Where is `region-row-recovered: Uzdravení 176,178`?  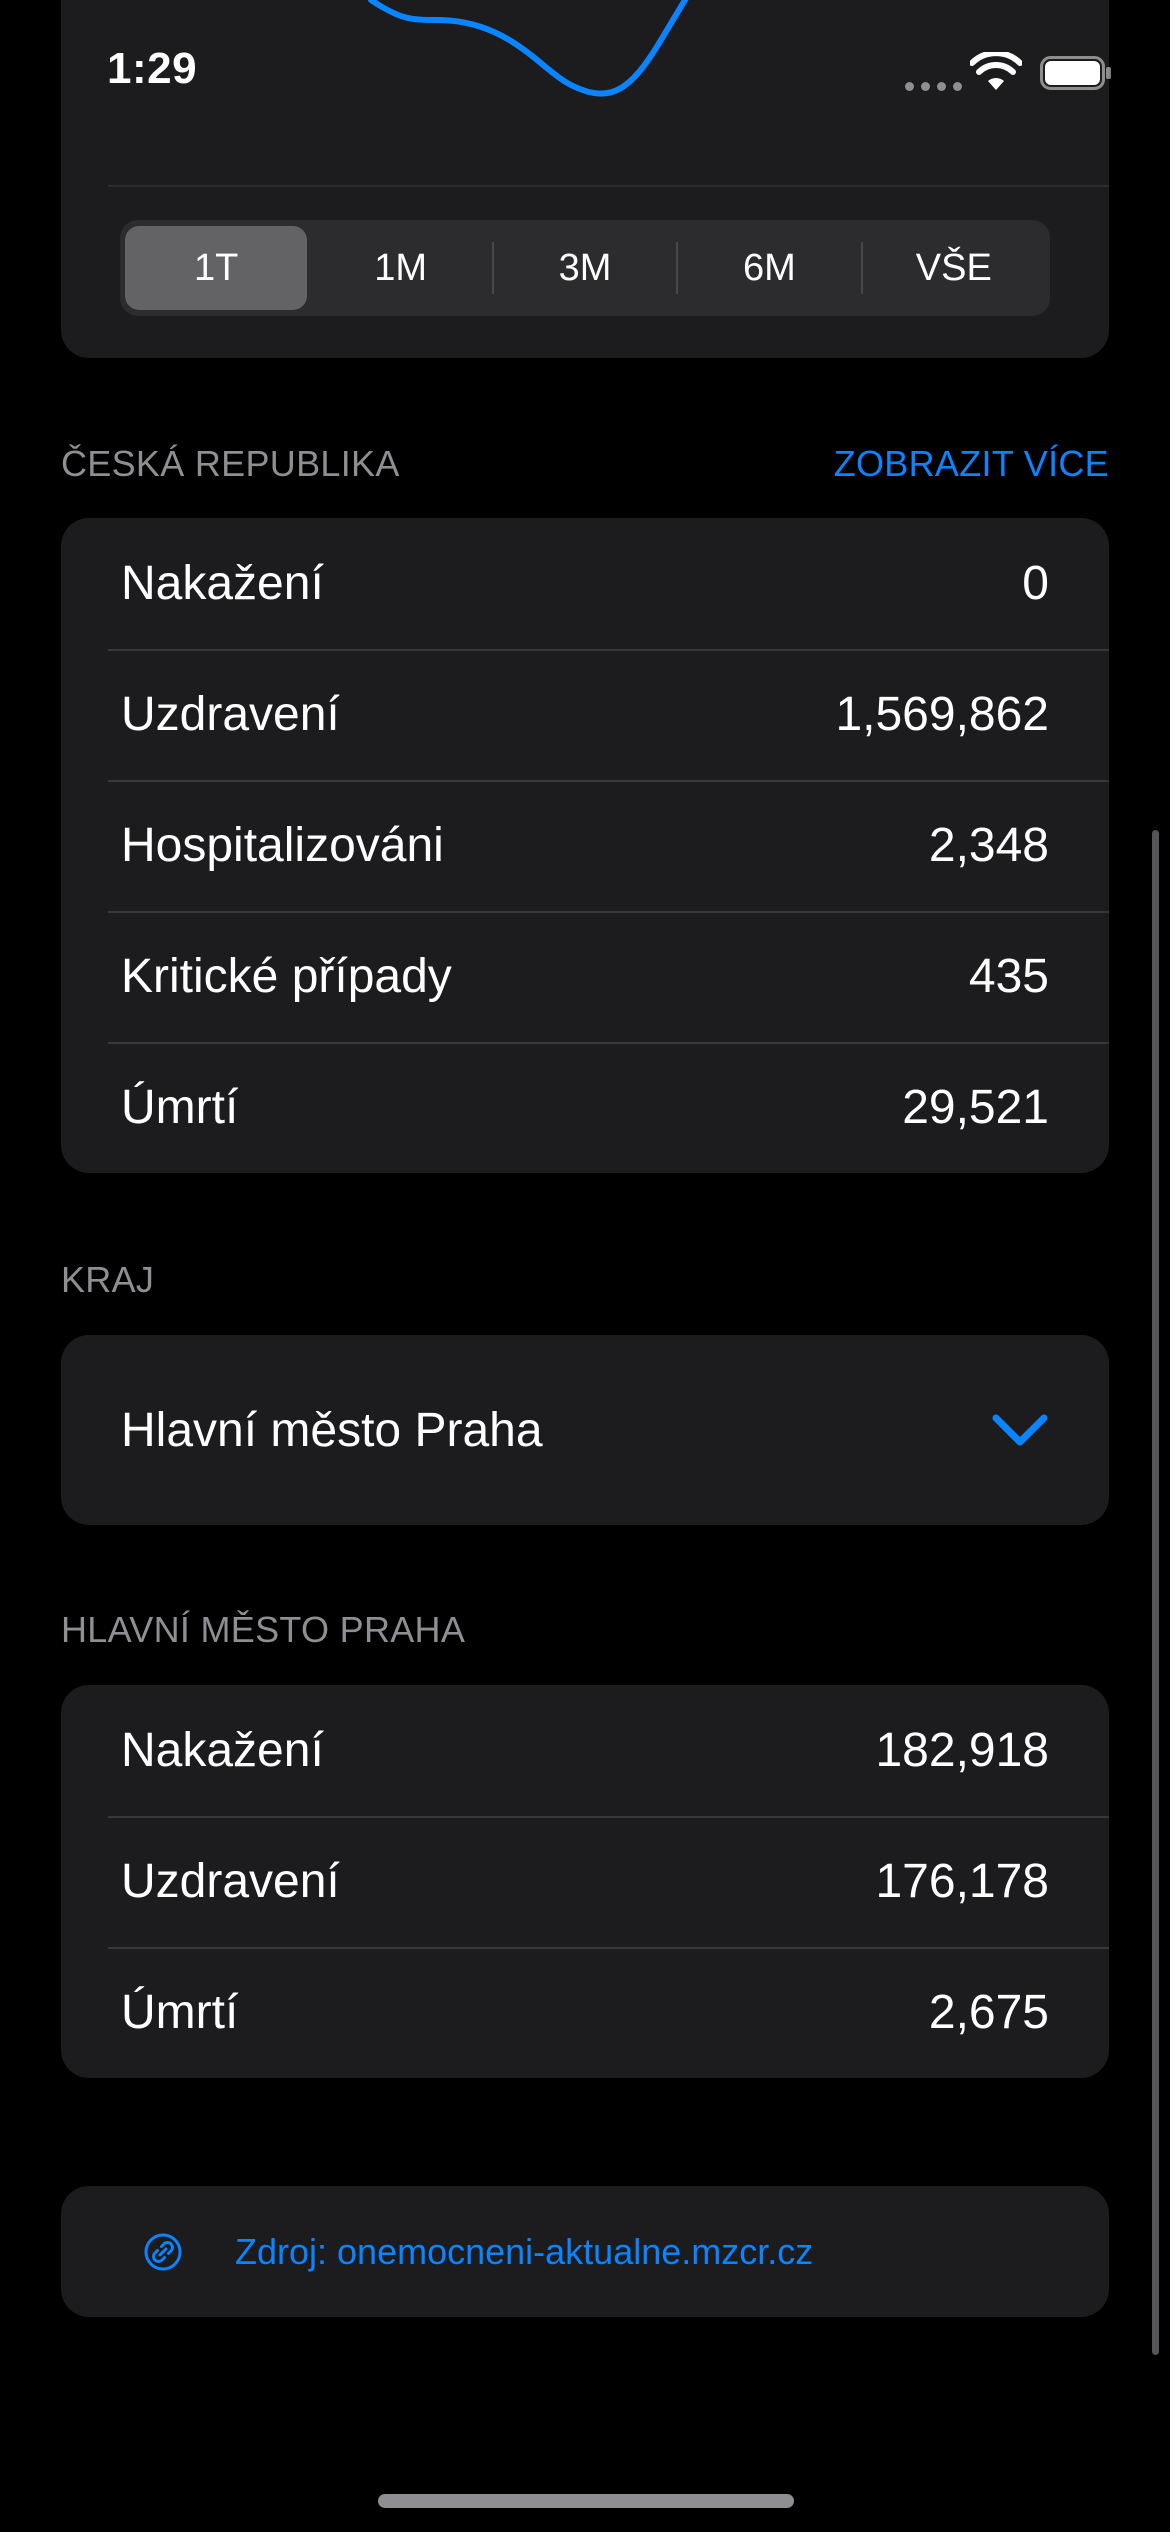
region-row-recovered: Uzdravení 176,178 is located at coordinates (585, 1881).